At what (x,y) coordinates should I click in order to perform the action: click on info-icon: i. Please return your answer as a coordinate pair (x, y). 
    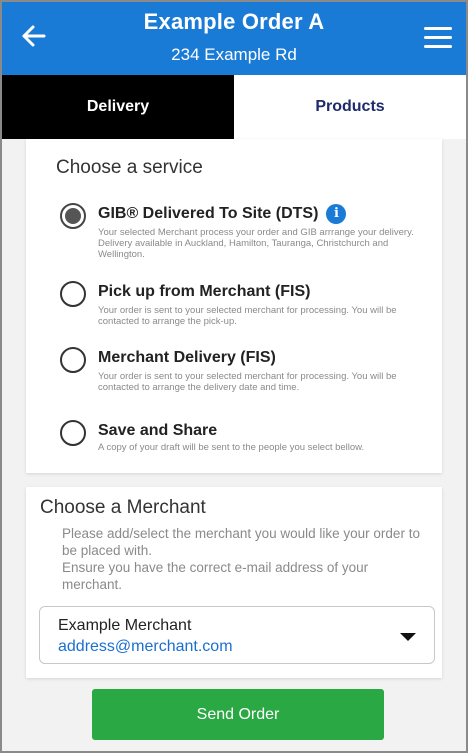
    Looking at the image, I should click on (336, 214).